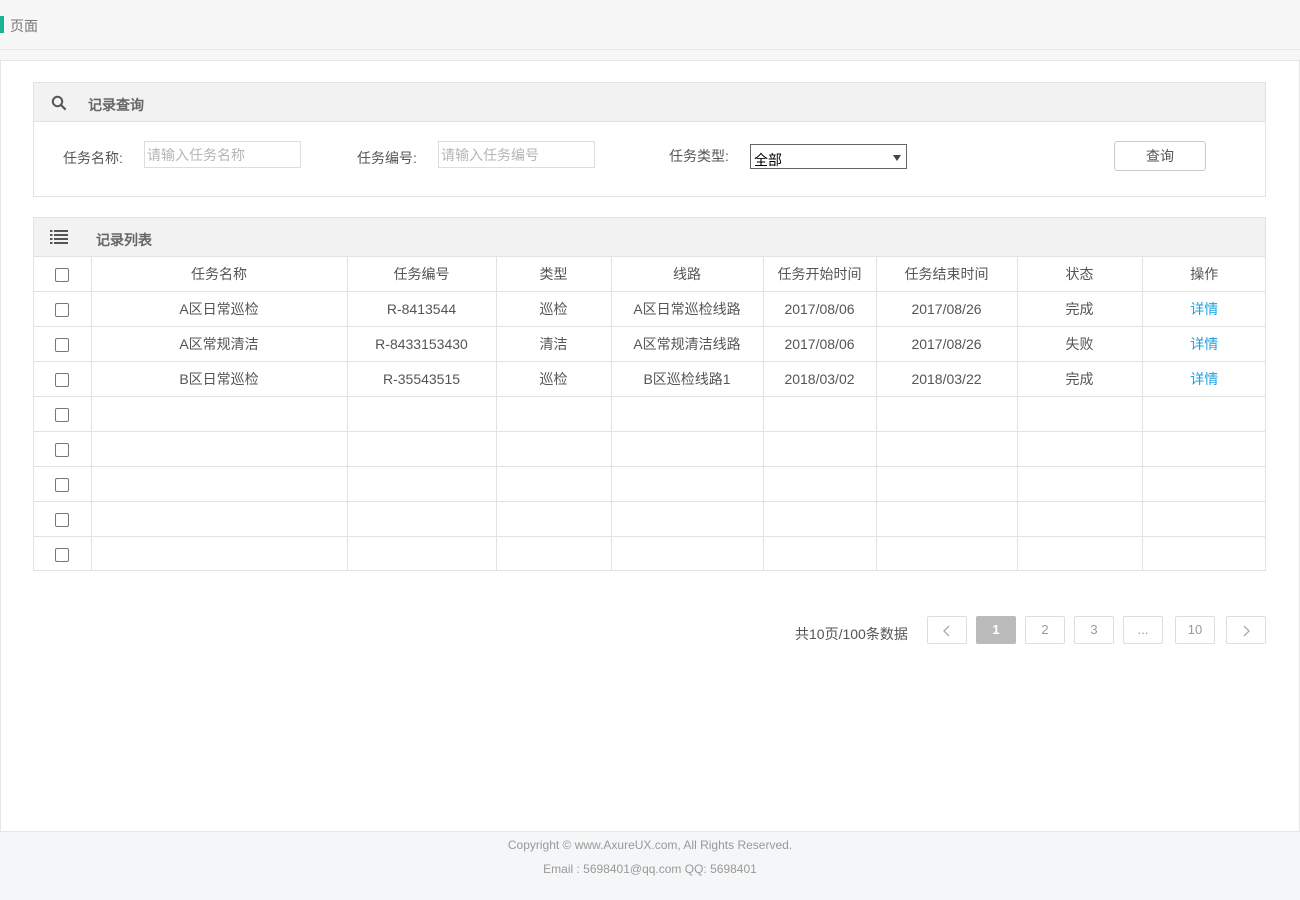 This screenshot has height=900, width=1300. I want to click on task-type-value: 全部, so click(768, 160).